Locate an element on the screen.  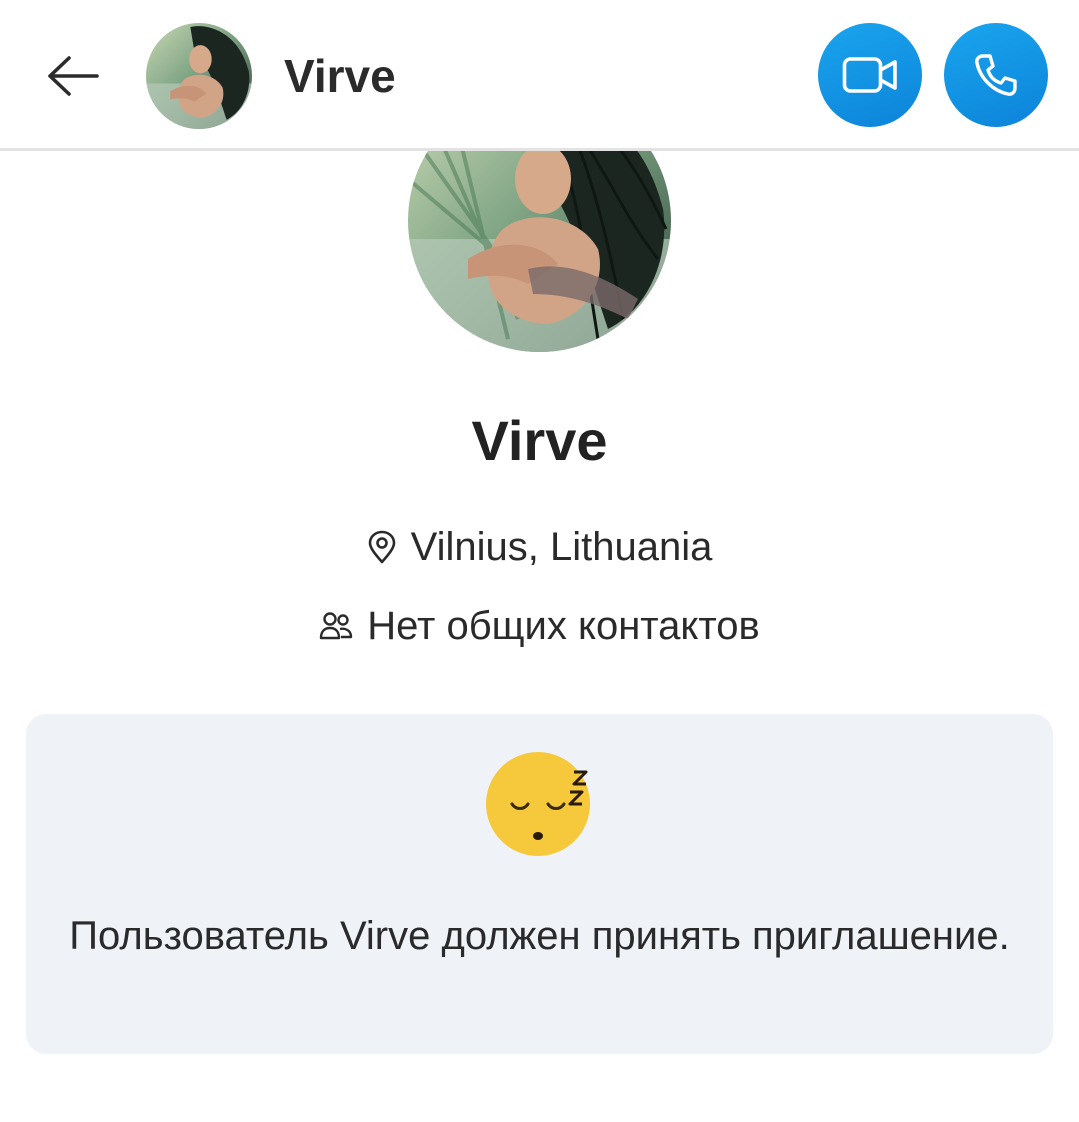
location-row: Vilnius, Lithuania is located at coordinates (539, 547).